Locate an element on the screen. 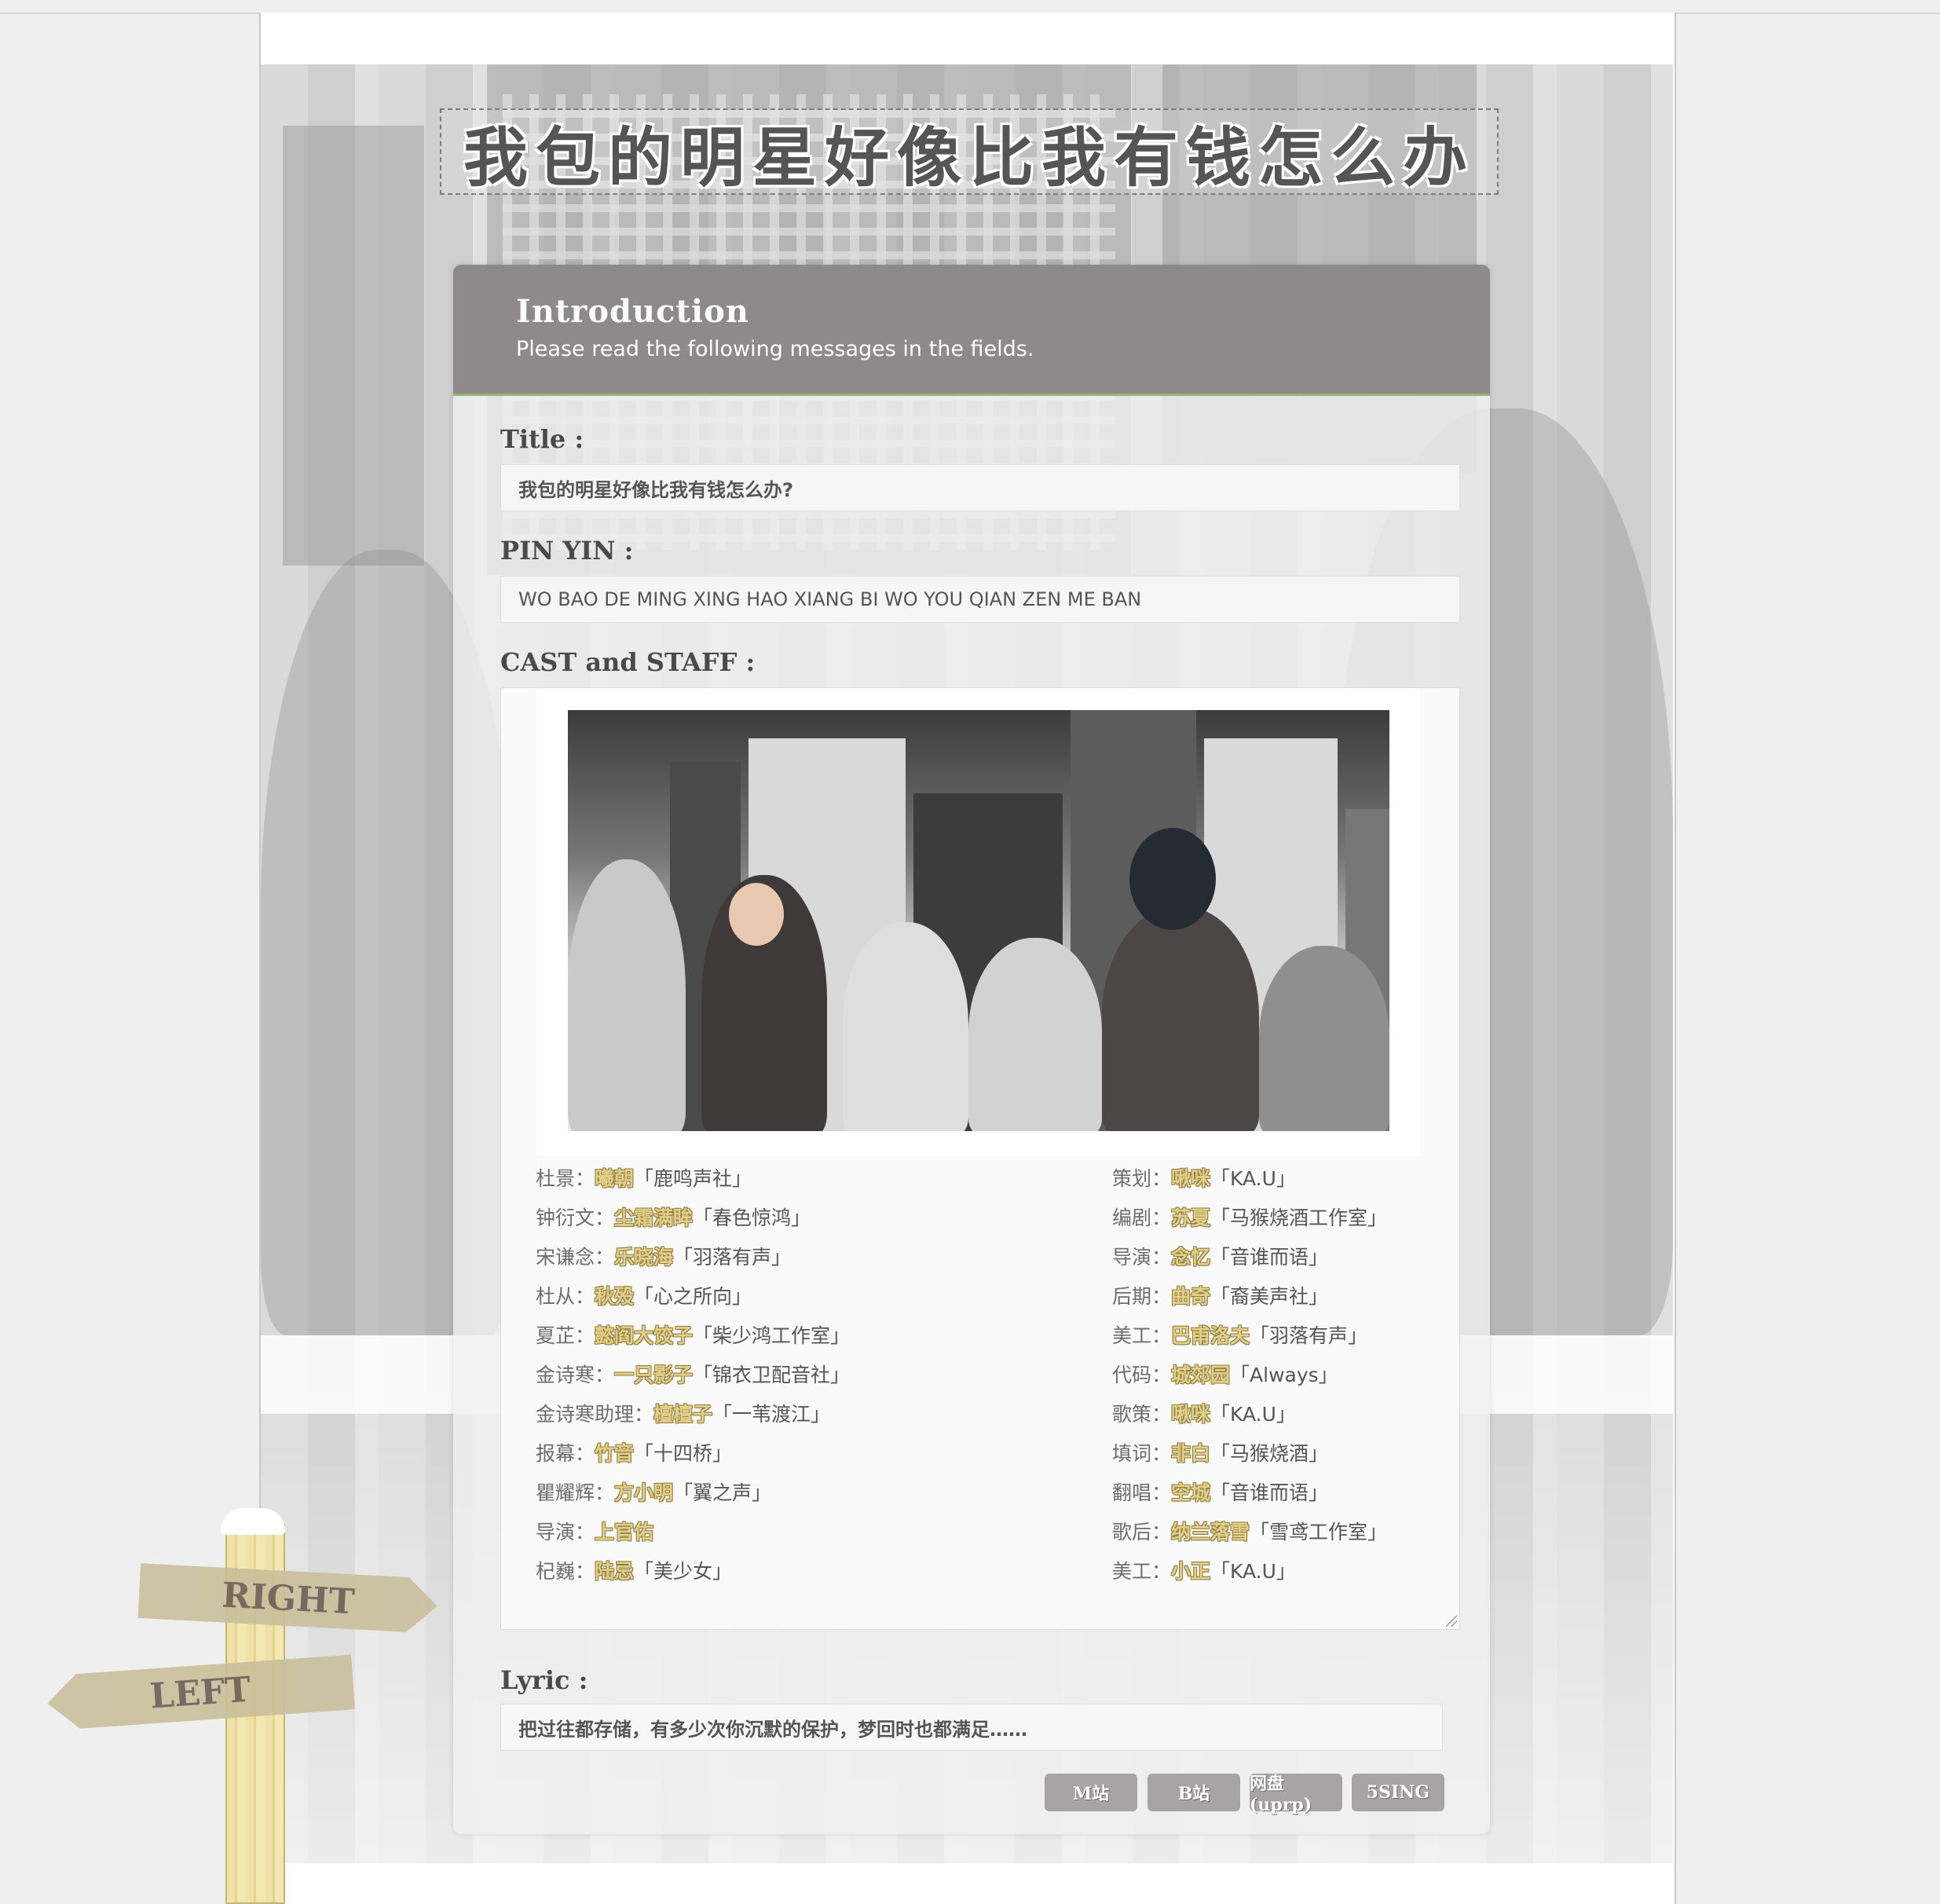 The width and height of the screenshot is (1940, 1904). title-field: 我包的明星好像比我有钱怎么办? is located at coordinates (980, 487).